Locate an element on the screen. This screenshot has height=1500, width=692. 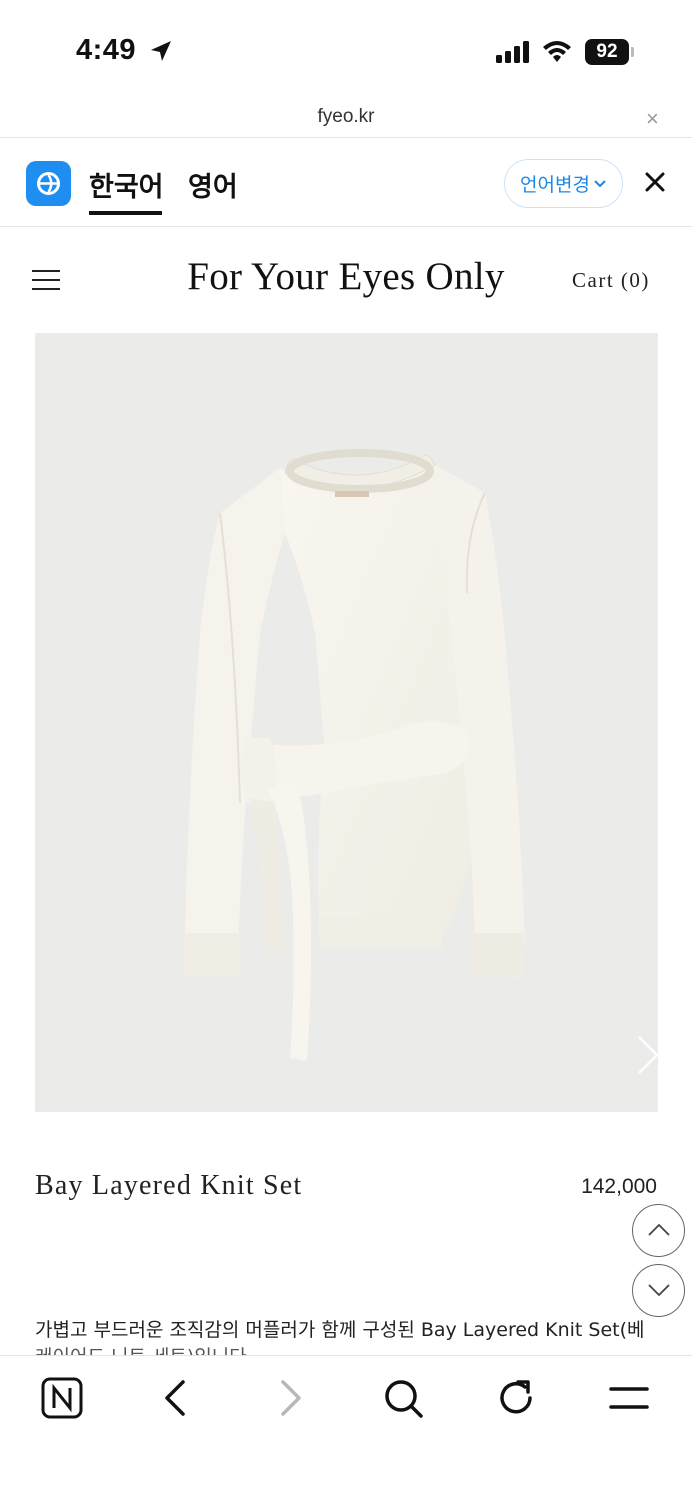
scroll-up-button is located at coordinates (658, 1230).